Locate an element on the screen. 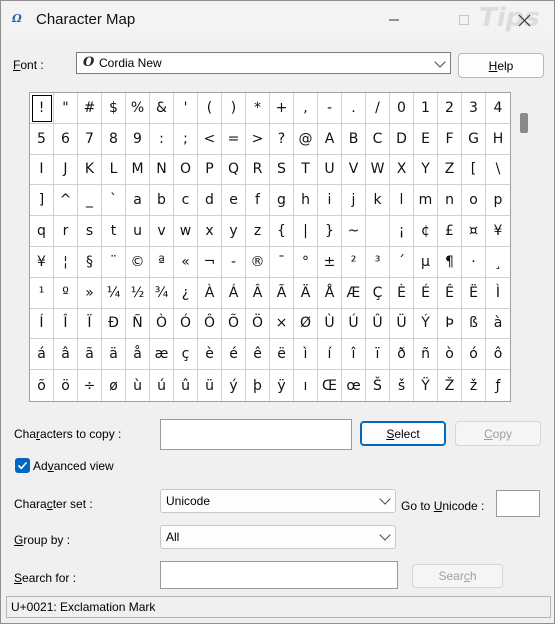 This screenshot has width=555, height=624. character-cell: º is located at coordinates (66, 293).